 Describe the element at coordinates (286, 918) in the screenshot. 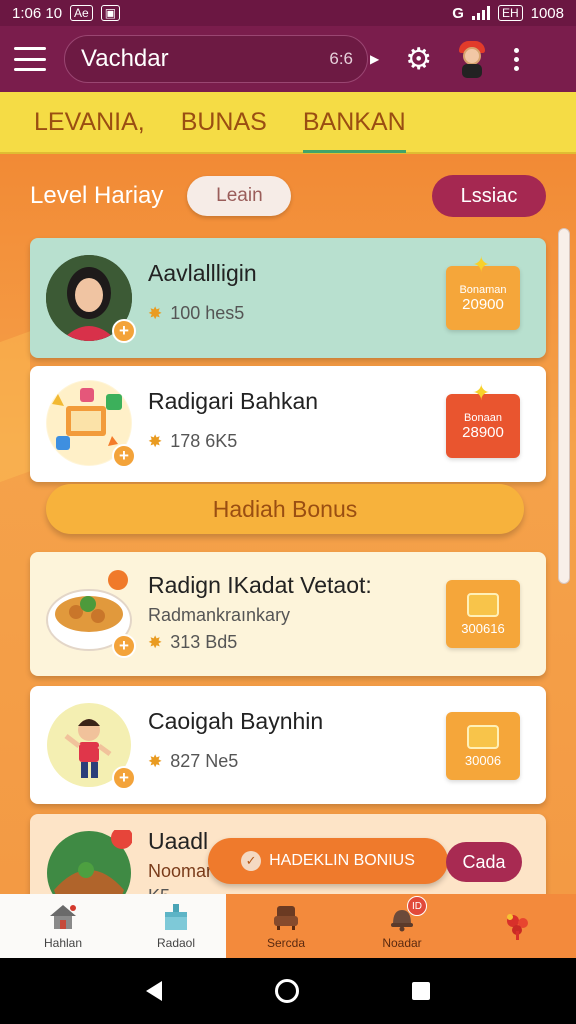

I see `armchair-icon` at that location.